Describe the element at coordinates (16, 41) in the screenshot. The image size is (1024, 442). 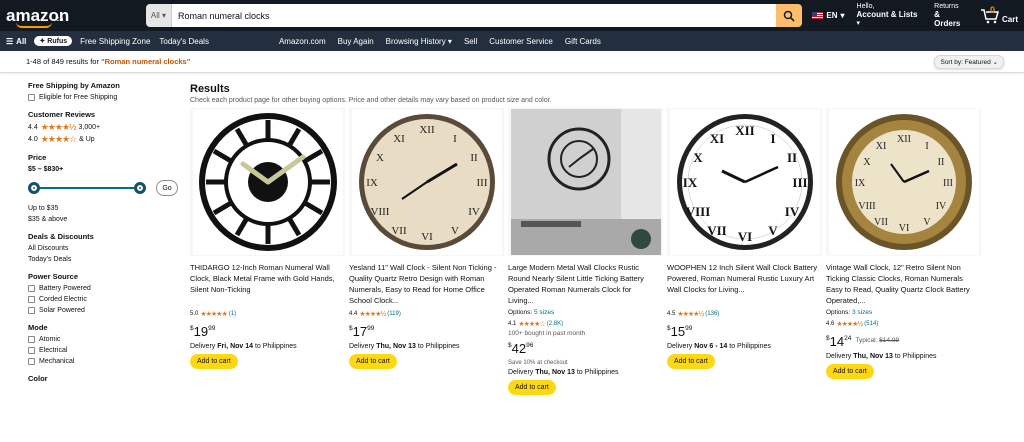
I see `all-menu-button: ☰ All` at that location.